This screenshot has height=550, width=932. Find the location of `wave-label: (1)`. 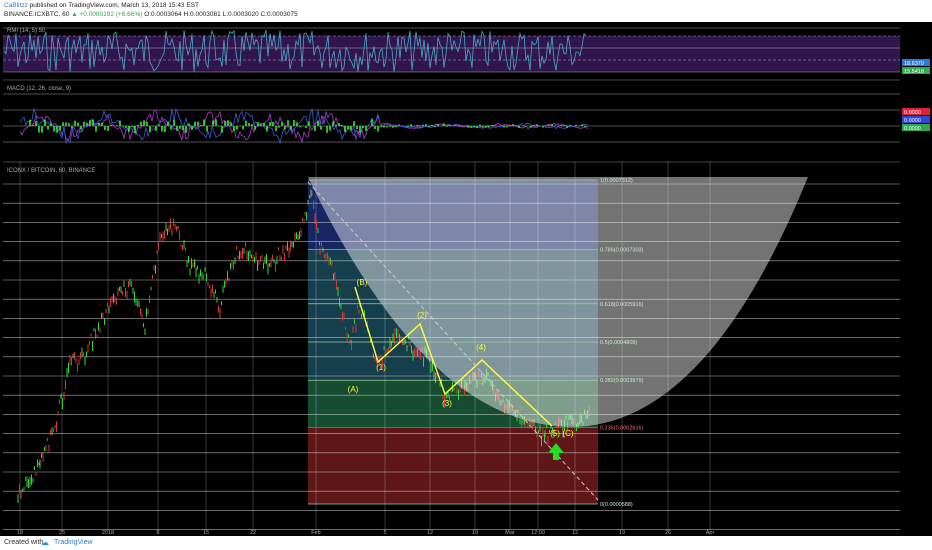

wave-label: (1) is located at coordinates (381, 367).